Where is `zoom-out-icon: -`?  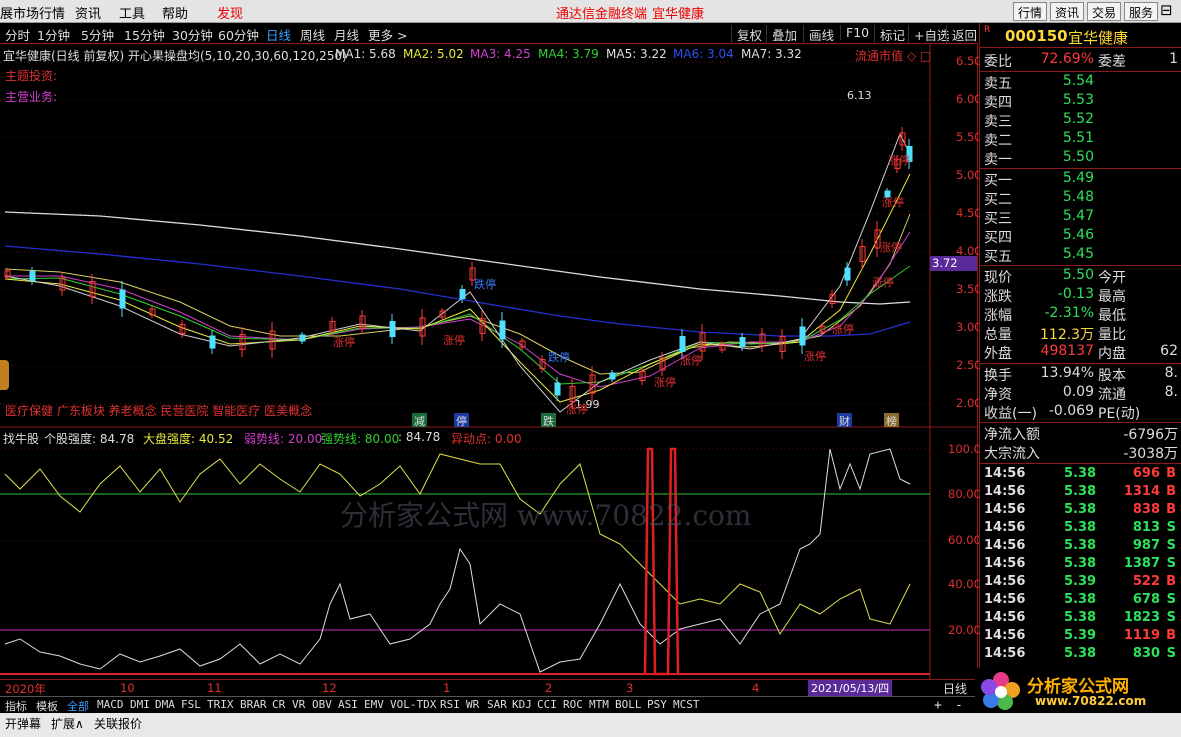
zoom-out-icon: - is located at coordinates (959, 705).